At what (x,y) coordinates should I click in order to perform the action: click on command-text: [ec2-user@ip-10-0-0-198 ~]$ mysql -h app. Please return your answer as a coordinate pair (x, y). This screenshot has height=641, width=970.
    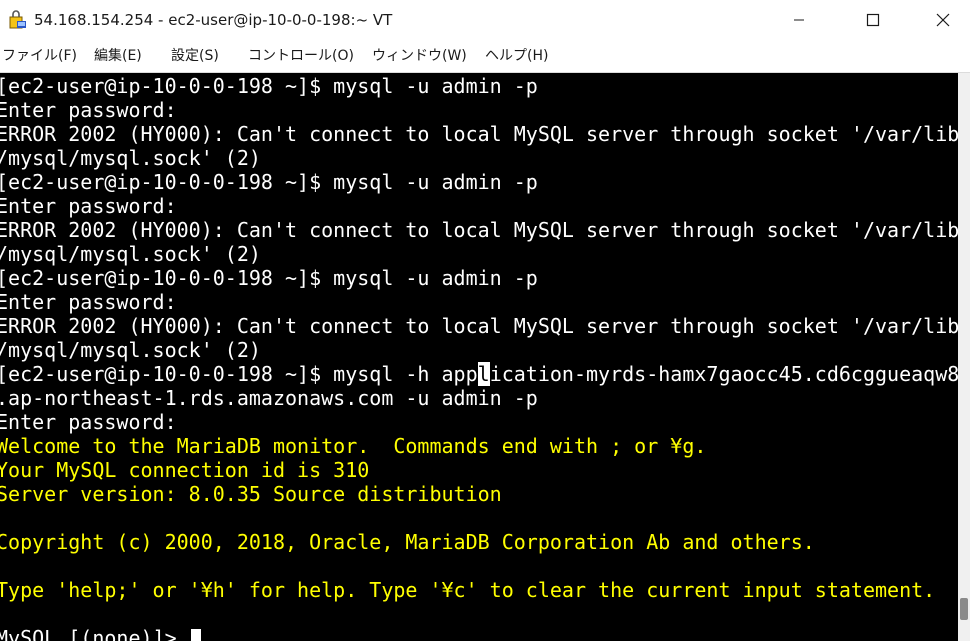
    Looking at the image, I should click on (239, 374).